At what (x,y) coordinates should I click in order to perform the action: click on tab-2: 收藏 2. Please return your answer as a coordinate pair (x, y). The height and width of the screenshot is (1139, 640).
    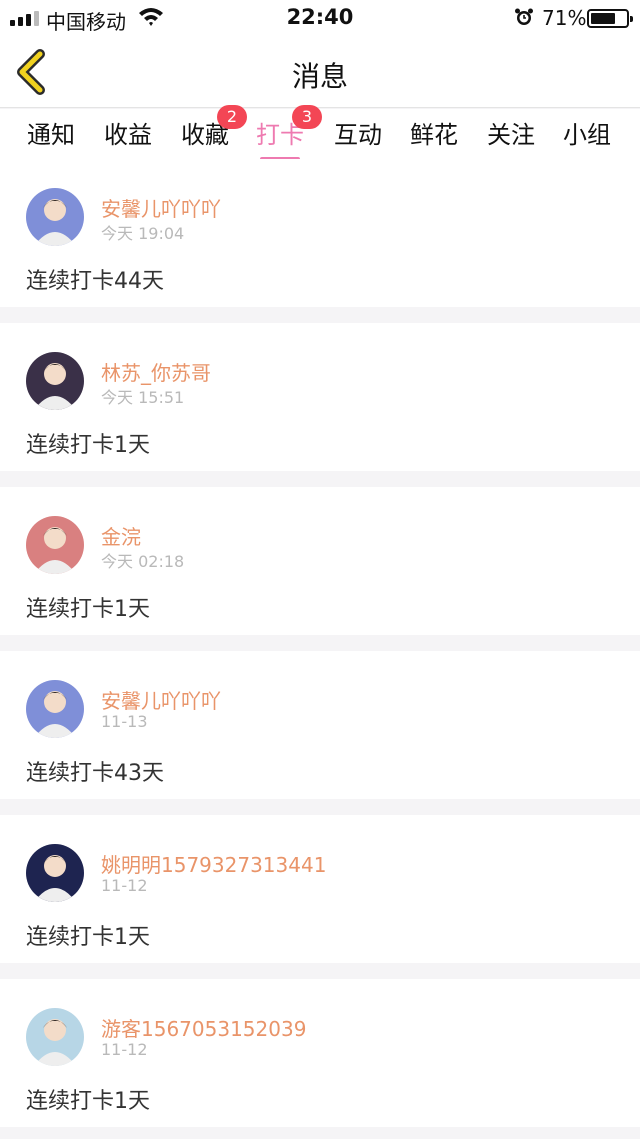
    Looking at the image, I should click on (208, 127).